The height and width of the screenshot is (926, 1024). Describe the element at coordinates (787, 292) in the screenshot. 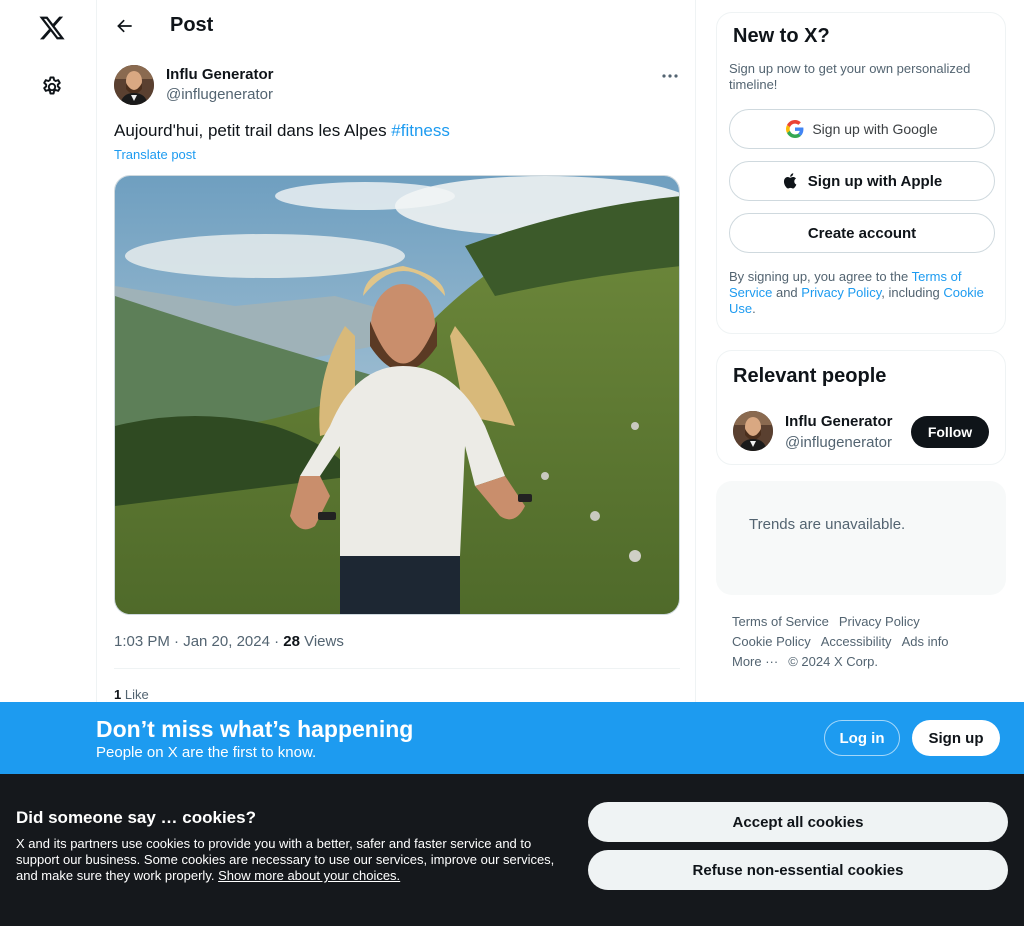

I see `terms-and: and` at that location.